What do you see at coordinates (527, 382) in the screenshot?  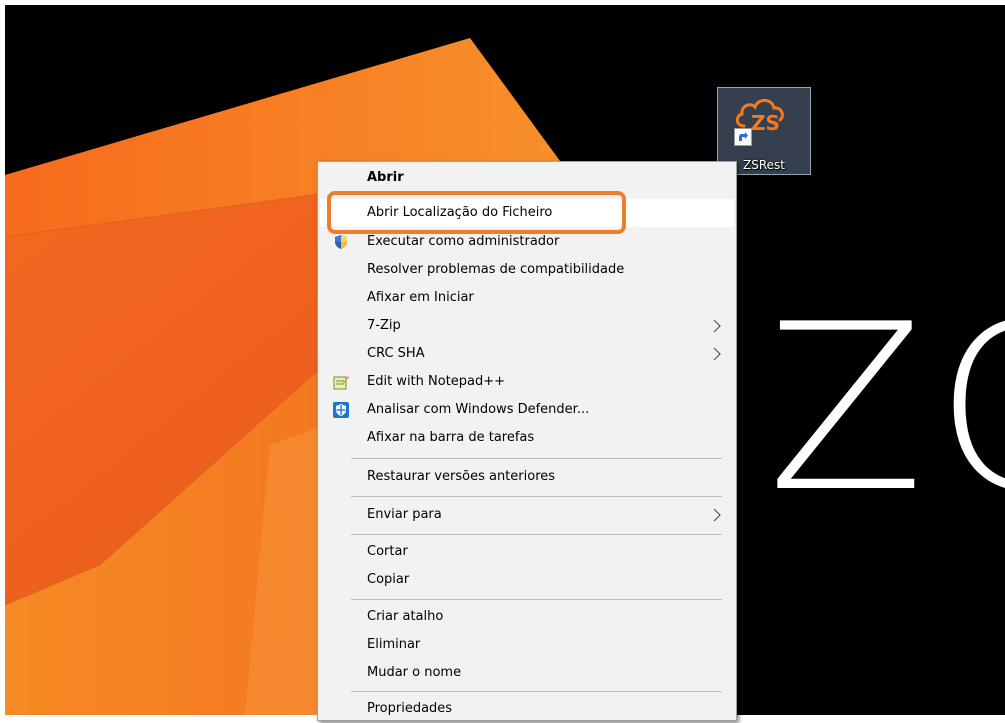 I see `menu-item-edit-with-notepad: Edit with Notepad++` at bounding box center [527, 382].